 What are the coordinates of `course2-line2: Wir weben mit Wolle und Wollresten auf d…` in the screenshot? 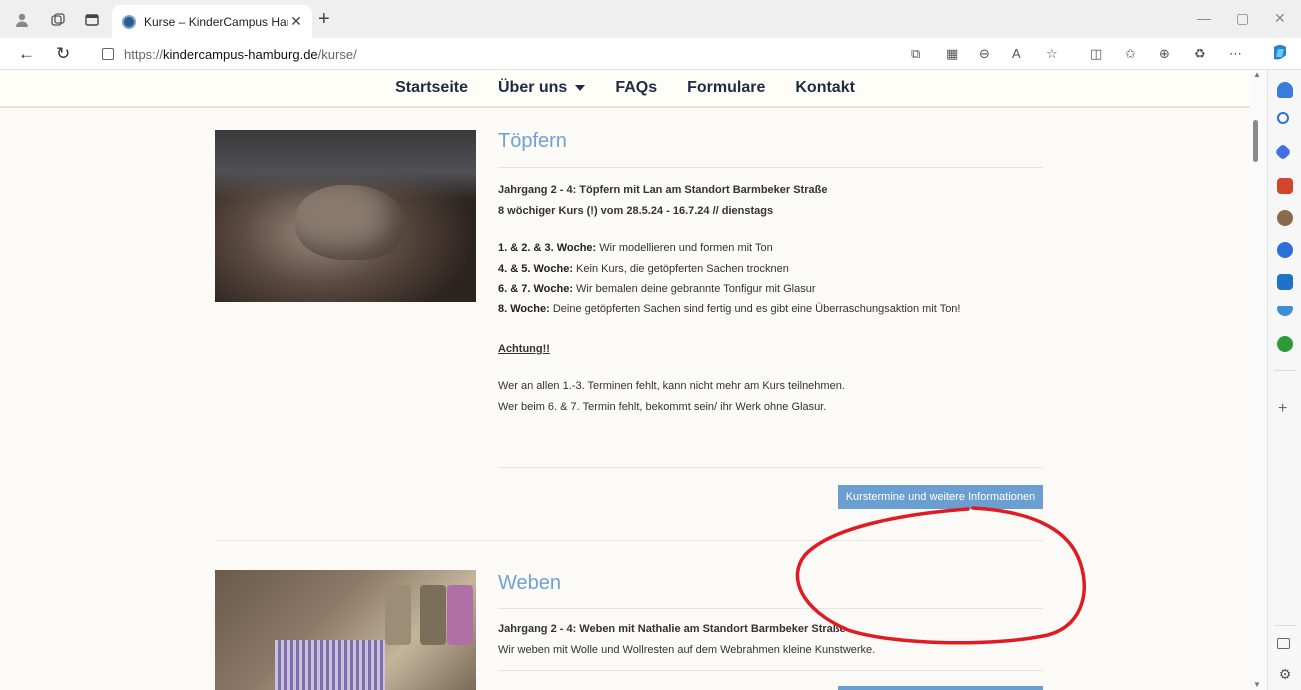 It's located at (687, 650).